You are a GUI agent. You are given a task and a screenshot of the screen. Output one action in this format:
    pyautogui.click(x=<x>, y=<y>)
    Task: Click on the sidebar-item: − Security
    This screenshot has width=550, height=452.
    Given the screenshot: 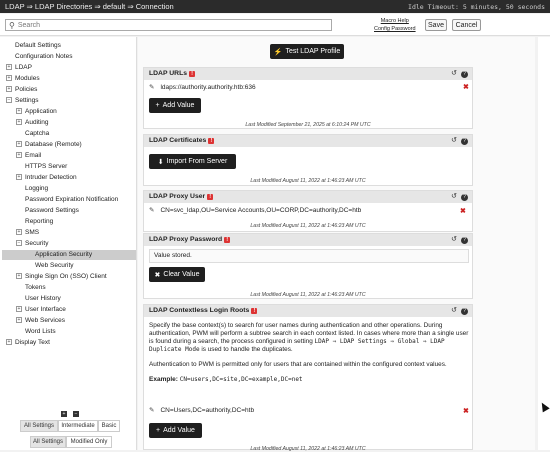 What is the action you would take?
    pyautogui.click(x=32, y=244)
    